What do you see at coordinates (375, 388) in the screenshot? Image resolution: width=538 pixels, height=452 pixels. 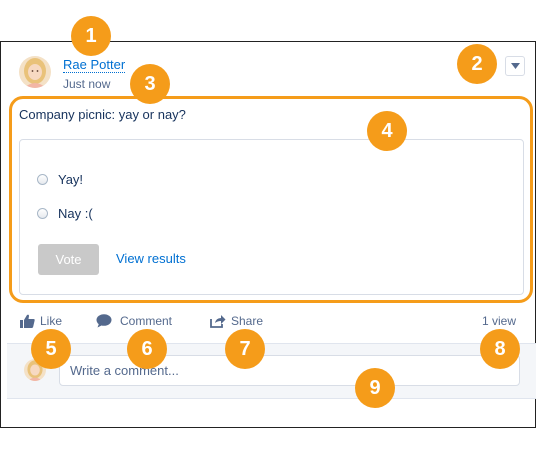 I see `callout-marker: 9` at bounding box center [375, 388].